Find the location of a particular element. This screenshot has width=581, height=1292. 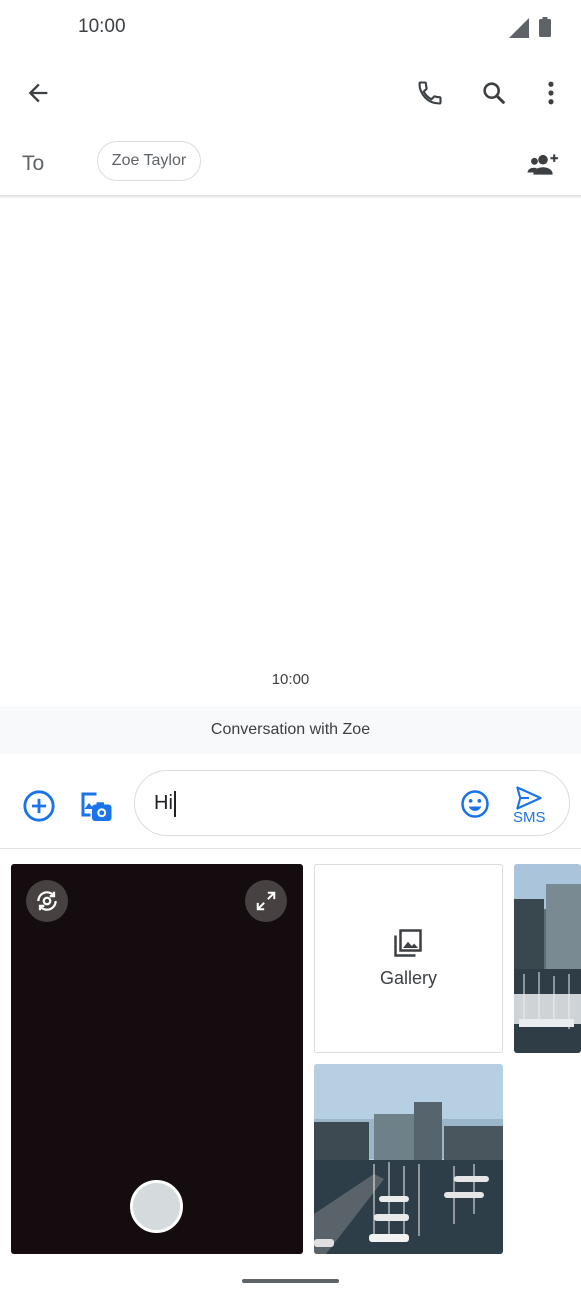

flip-camera-icon is located at coordinates (47, 901).